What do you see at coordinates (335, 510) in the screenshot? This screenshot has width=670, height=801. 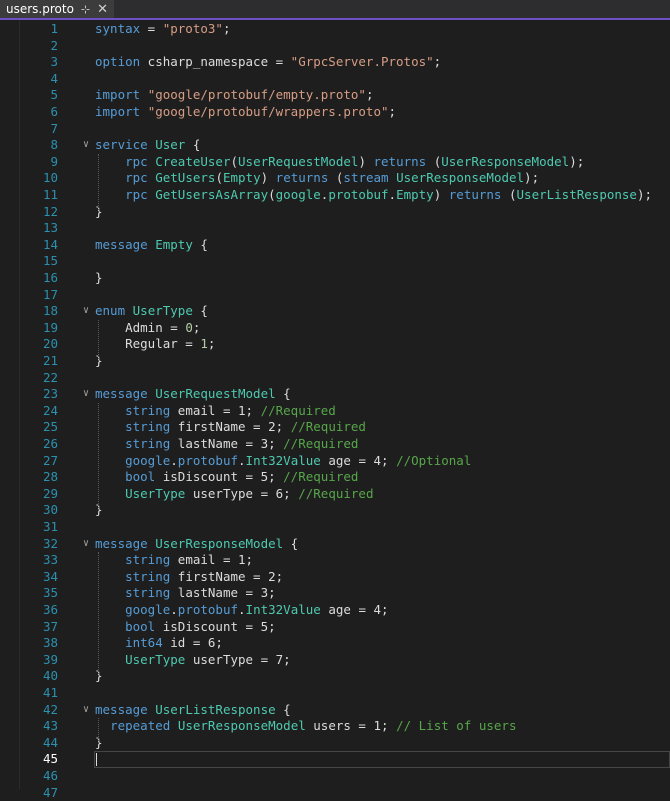 I see `code-line: 30}` at bounding box center [335, 510].